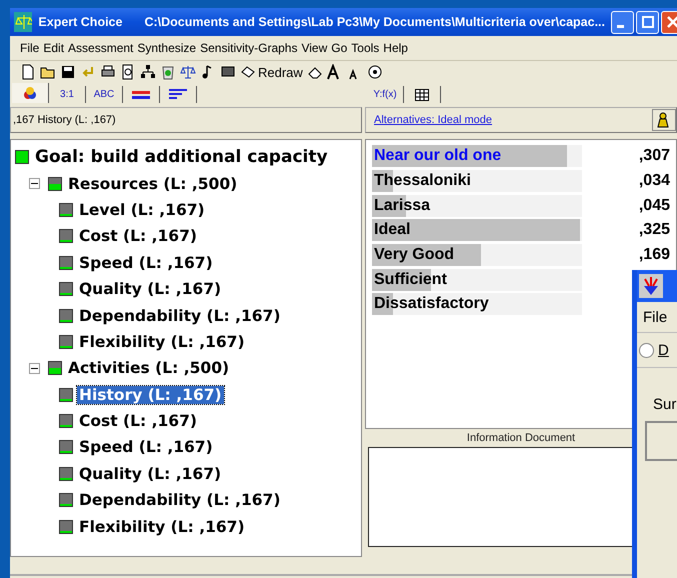  Describe the element at coordinates (620, 26) in the screenshot. I see `minimize-icon` at that location.